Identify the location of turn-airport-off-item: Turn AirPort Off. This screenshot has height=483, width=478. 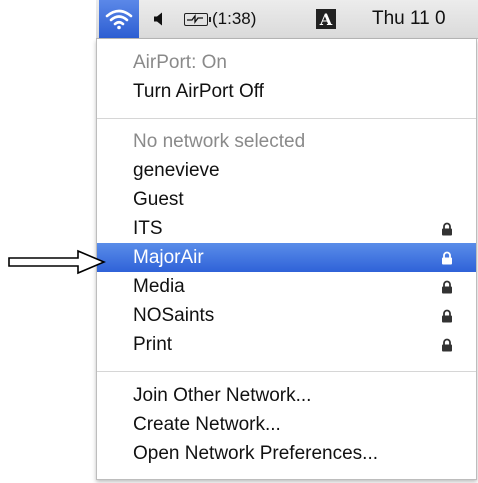
(286, 91).